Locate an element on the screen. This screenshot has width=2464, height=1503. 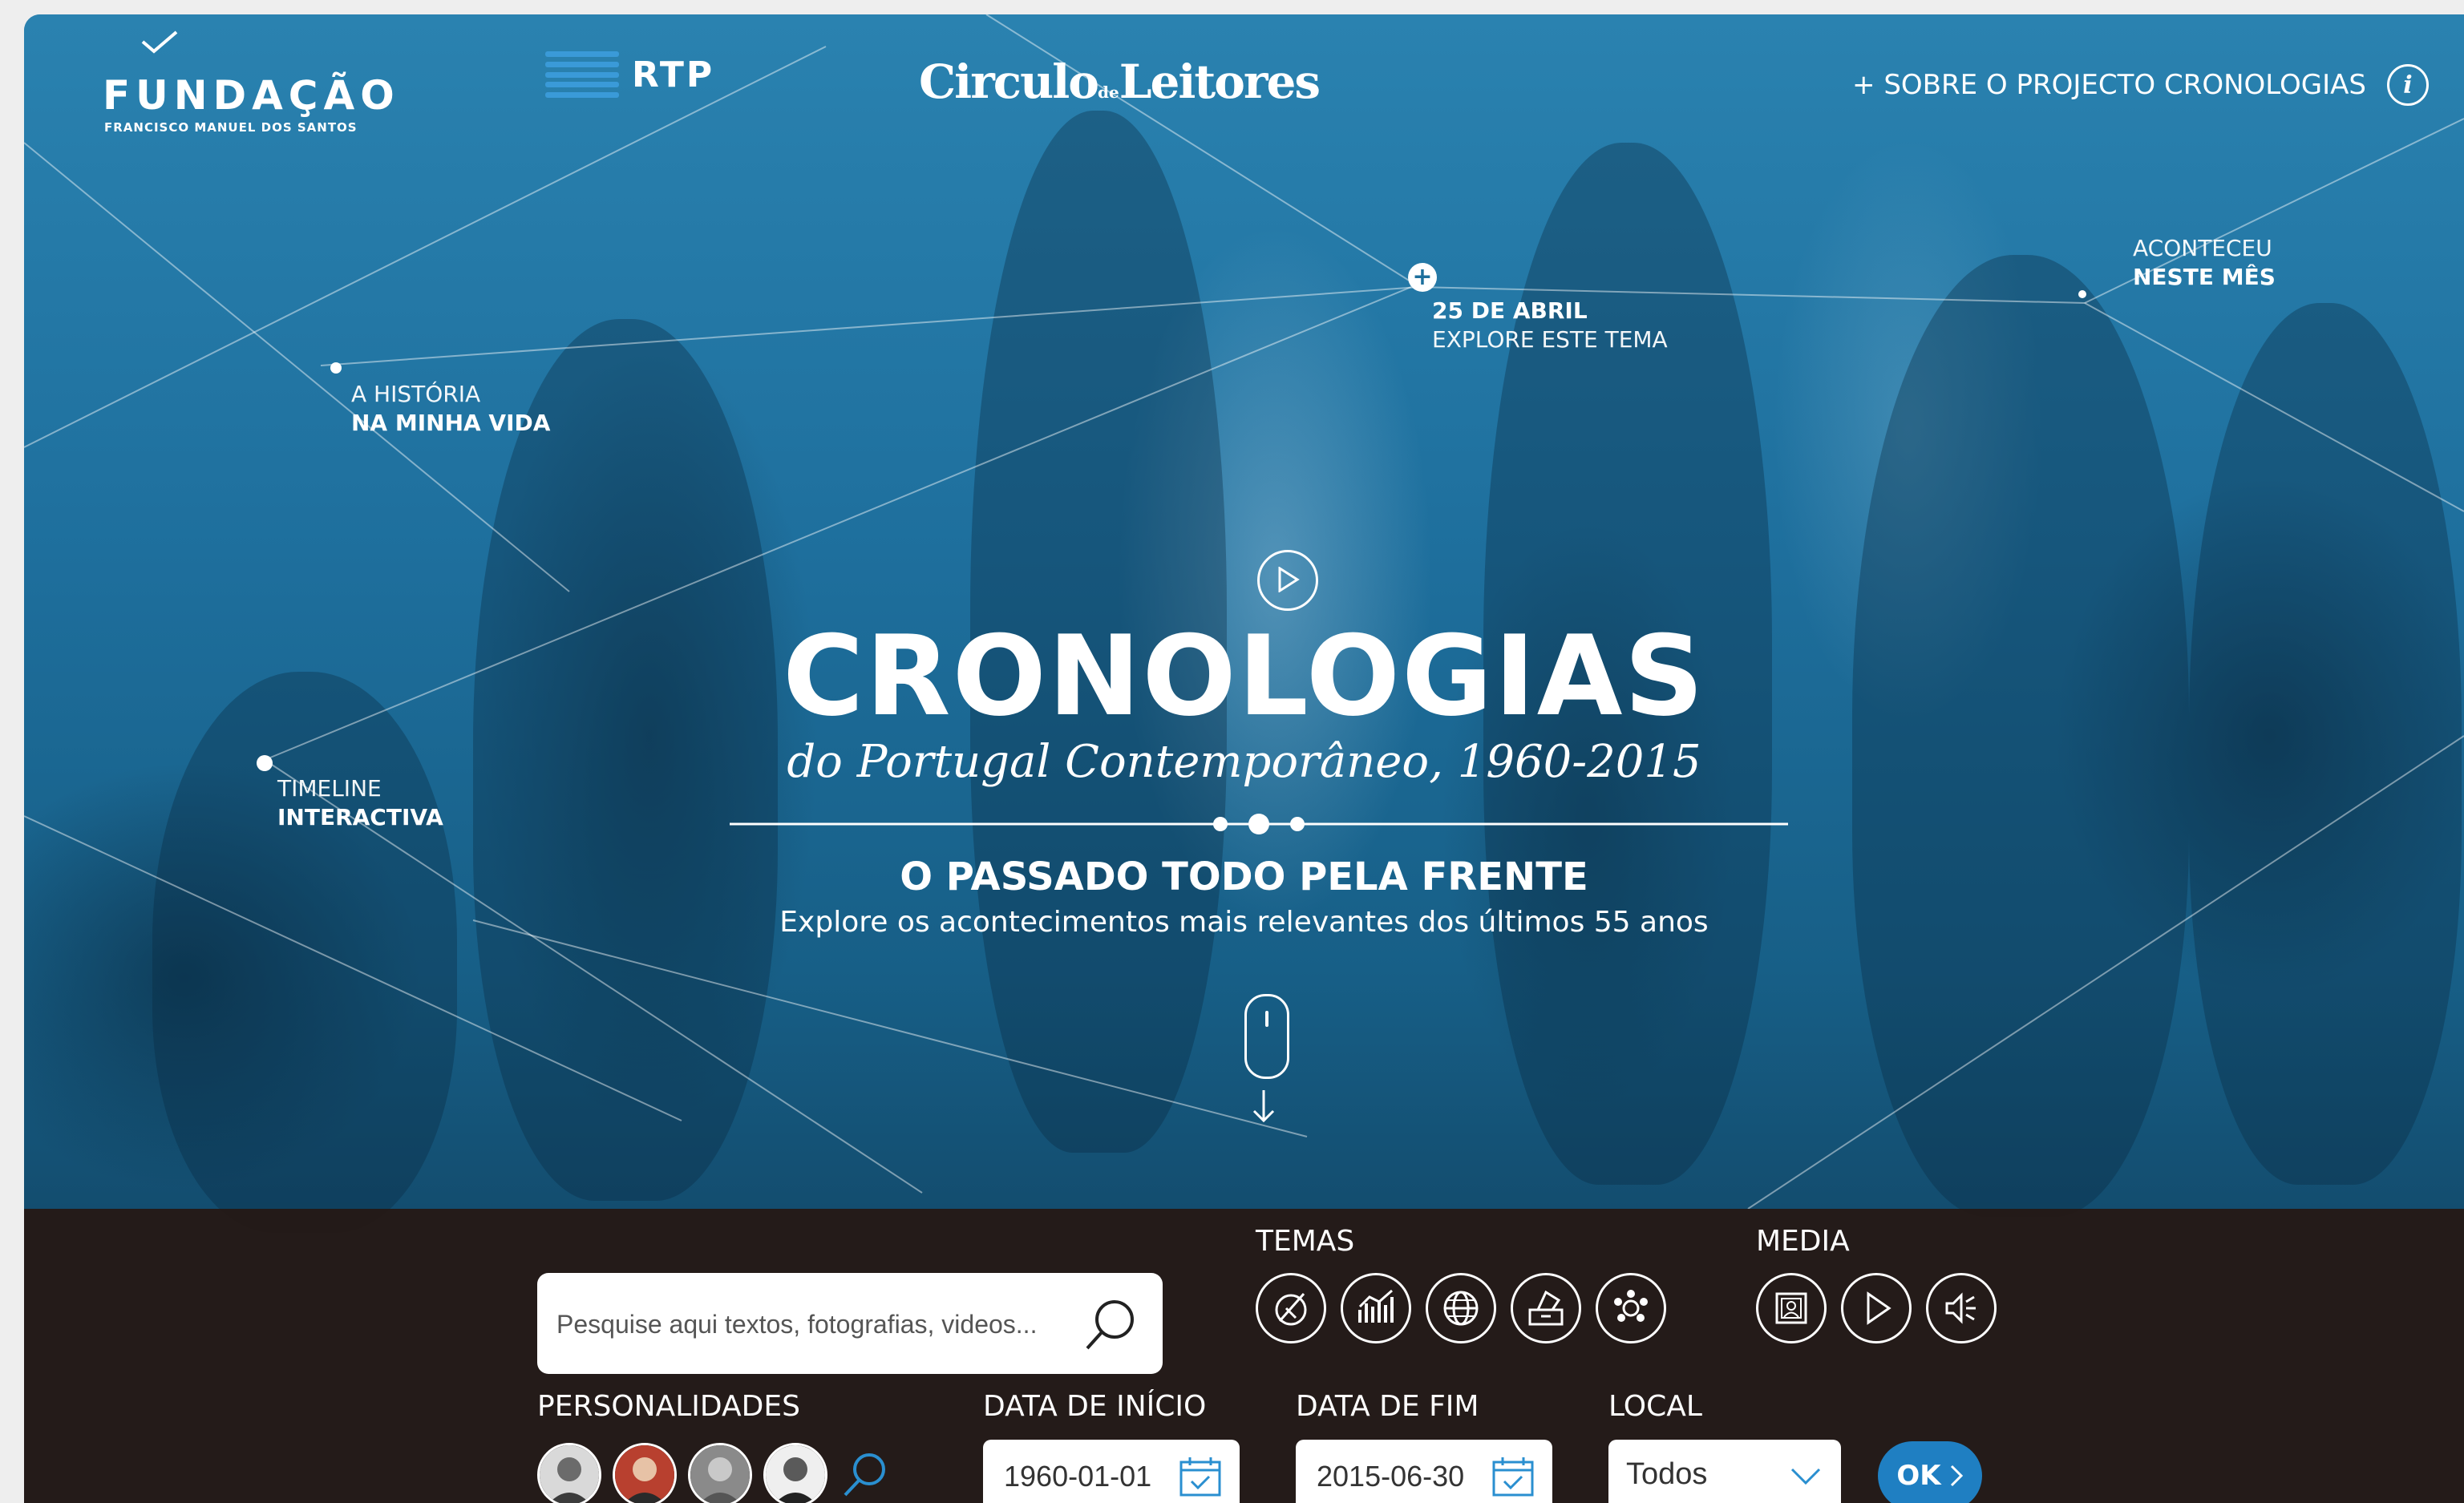
search-box is located at coordinates (850, 1324).